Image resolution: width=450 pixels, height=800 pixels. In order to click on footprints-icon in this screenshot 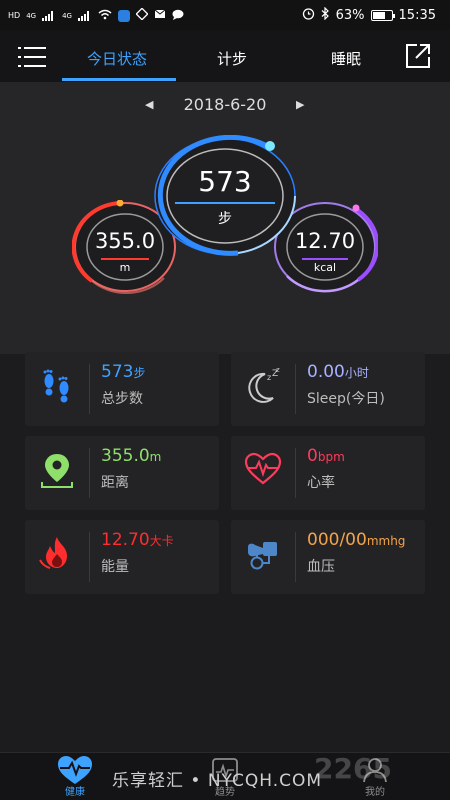, I will do `click(57, 386)`.